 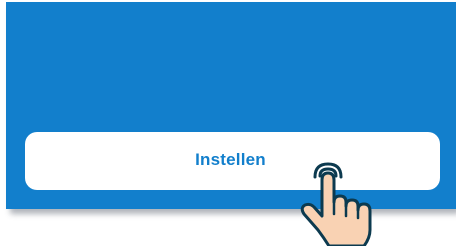 I want to click on hand-pointer-tap-icon, so click(x=336, y=204).